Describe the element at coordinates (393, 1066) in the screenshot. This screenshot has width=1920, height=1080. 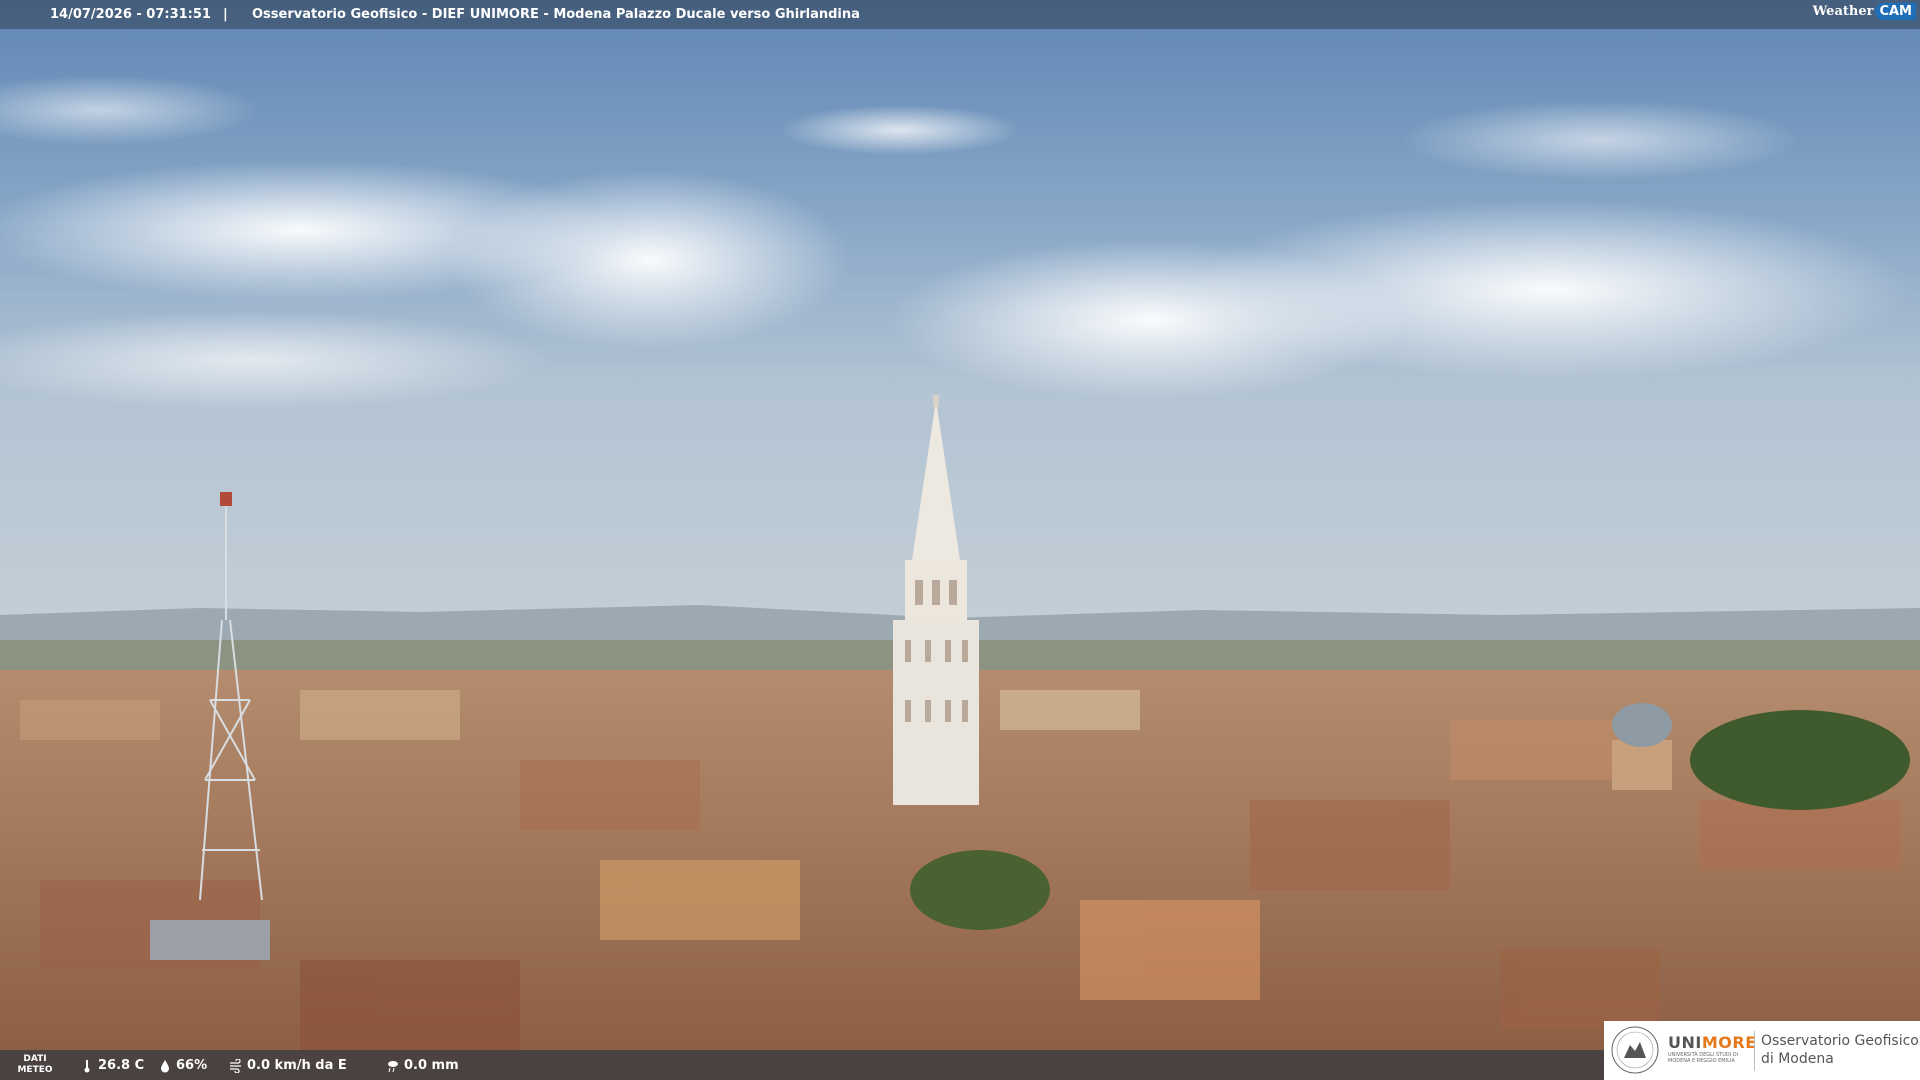
I see `rain-icon` at that location.